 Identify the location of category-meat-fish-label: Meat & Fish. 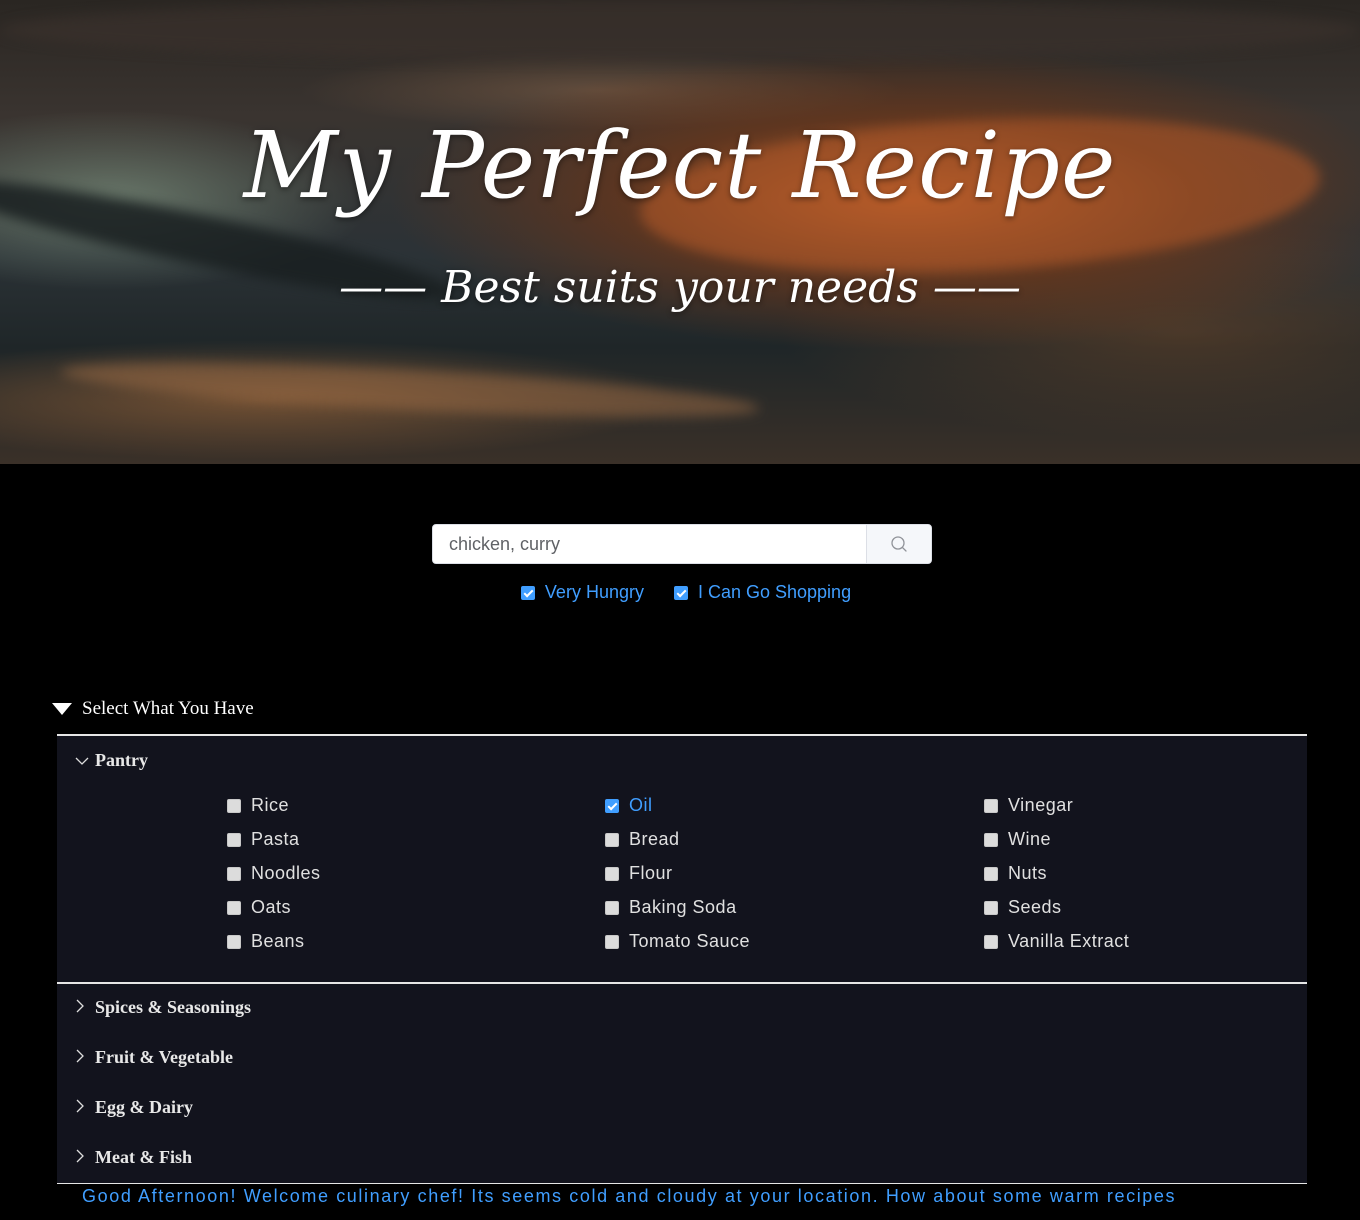
(143, 1157).